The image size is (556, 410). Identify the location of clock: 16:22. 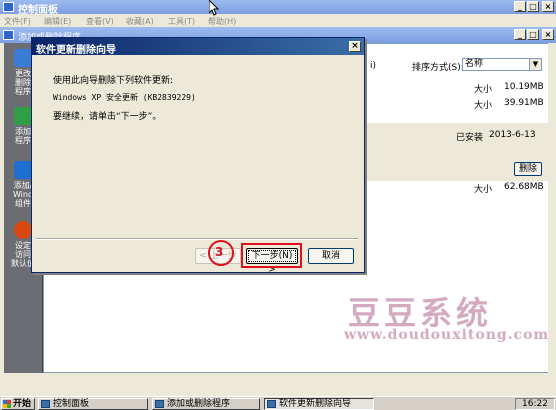
(535, 404).